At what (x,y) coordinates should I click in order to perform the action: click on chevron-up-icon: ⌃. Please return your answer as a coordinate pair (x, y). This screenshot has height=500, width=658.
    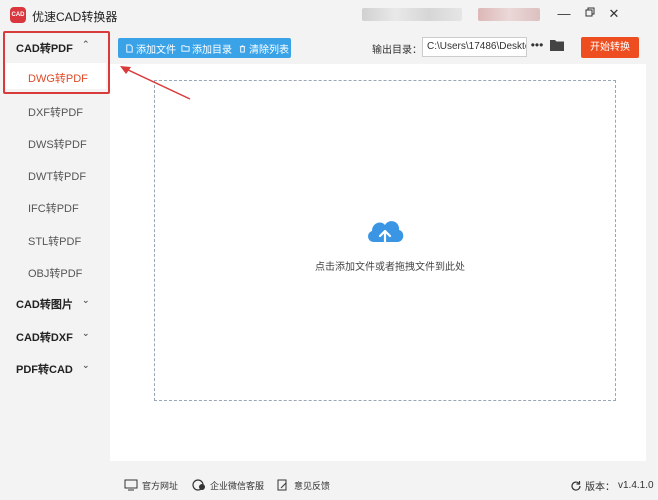
    Looking at the image, I should click on (86, 44).